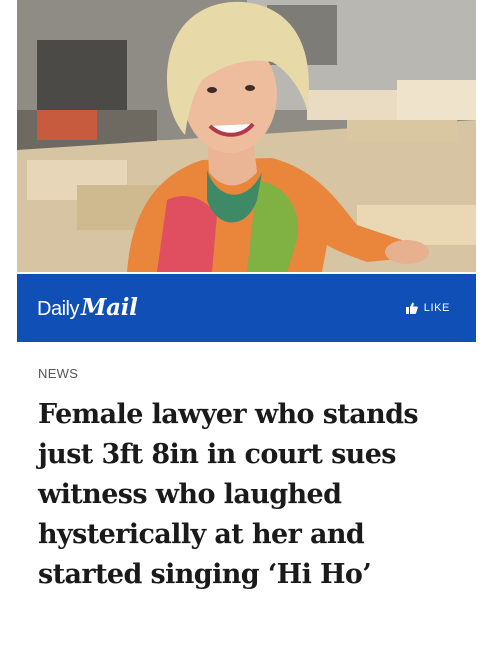 The image size is (493, 657). I want to click on like-label: LIKE, so click(436, 308).